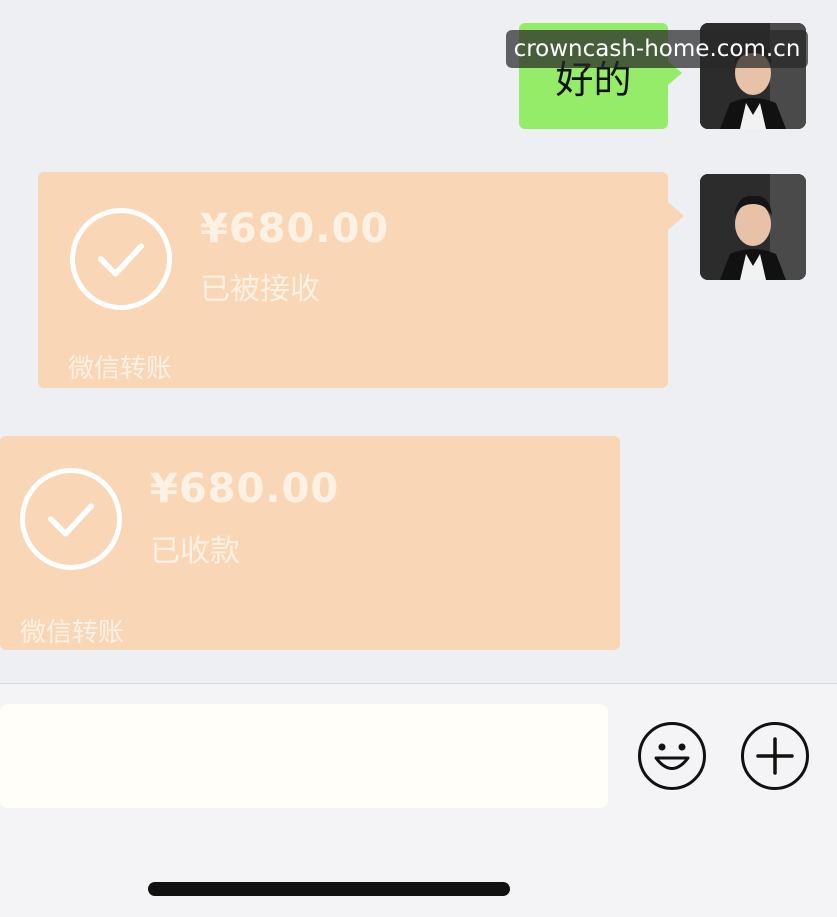 This screenshot has width=837, height=917. I want to click on avatar-photo-icon, so click(753, 227).